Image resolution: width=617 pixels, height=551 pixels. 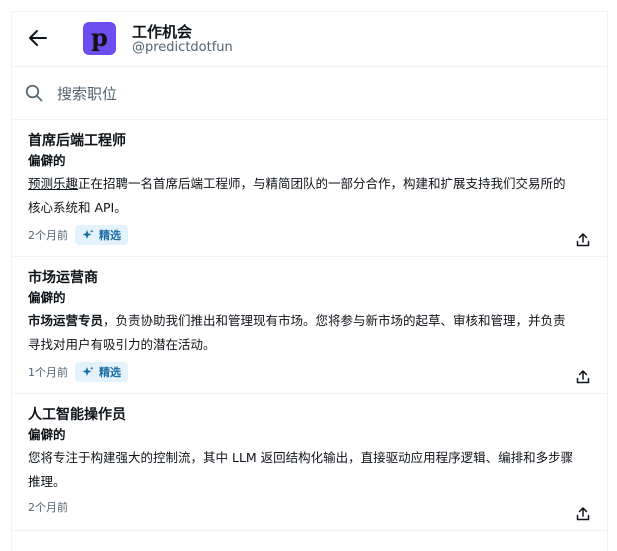 What do you see at coordinates (53, 183) in the screenshot?
I see `company-link: 预测乐趣` at bounding box center [53, 183].